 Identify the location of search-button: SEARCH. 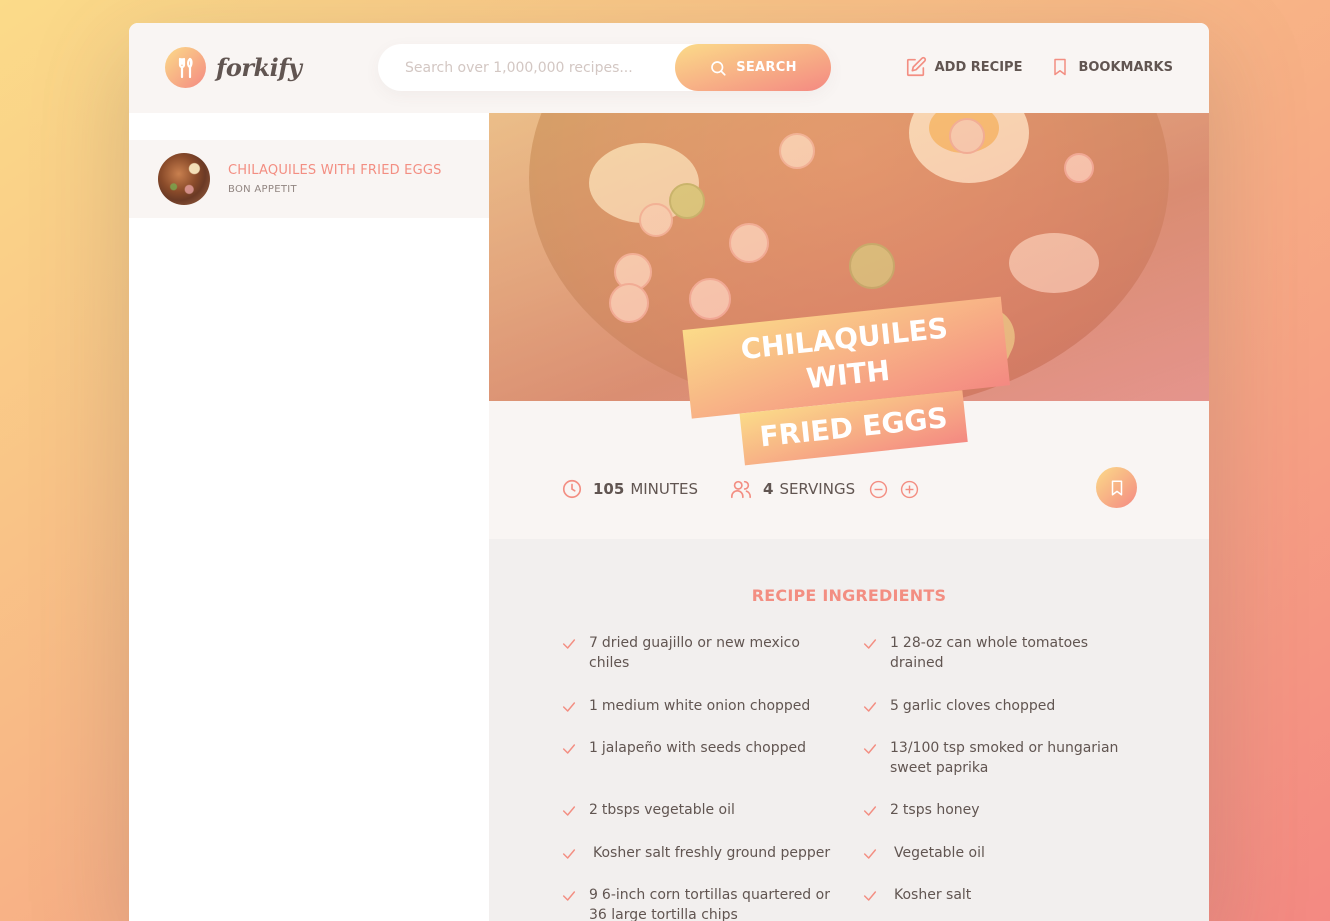
(753, 67).